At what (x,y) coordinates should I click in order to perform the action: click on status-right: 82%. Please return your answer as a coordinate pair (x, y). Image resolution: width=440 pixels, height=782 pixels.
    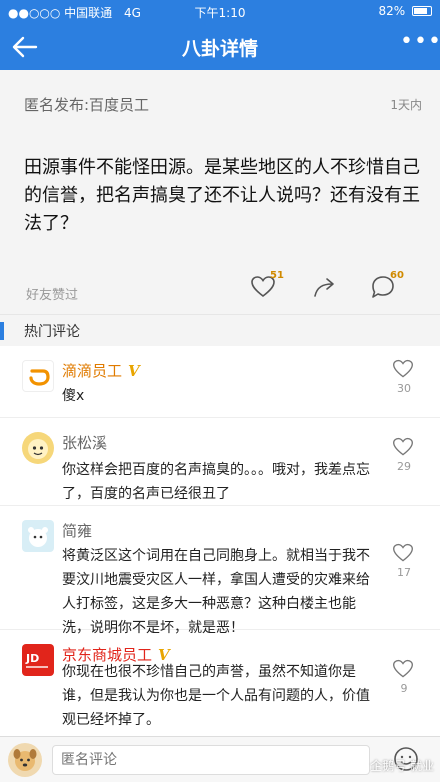
    Looking at the image, I should click on (405, 11).